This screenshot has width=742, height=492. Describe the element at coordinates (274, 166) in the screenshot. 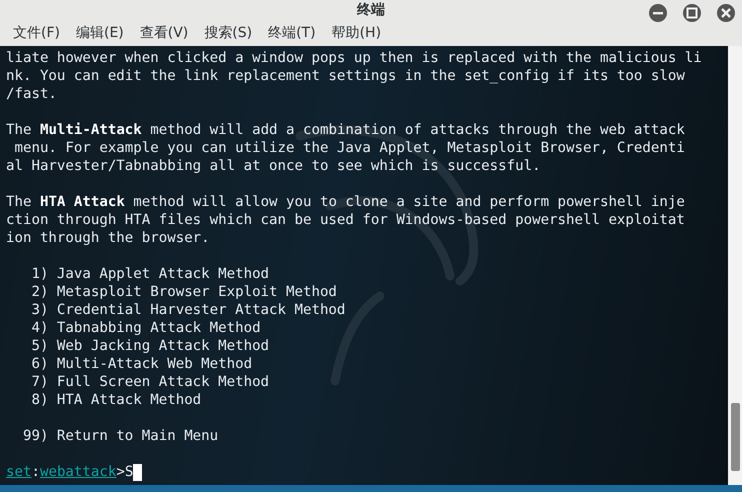

I see `terminal-line: al Harvester/Tabnabbing all at once to see which is successful.` at that location.